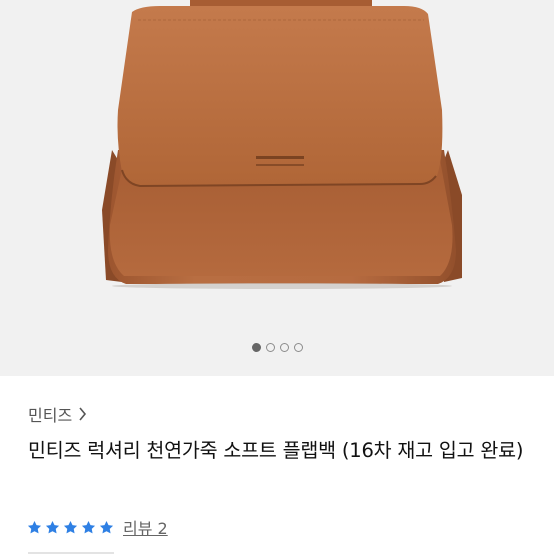 This screenshot has height=554, width=554. I want to click on brand-name: 민티즈, so click(50, 415).